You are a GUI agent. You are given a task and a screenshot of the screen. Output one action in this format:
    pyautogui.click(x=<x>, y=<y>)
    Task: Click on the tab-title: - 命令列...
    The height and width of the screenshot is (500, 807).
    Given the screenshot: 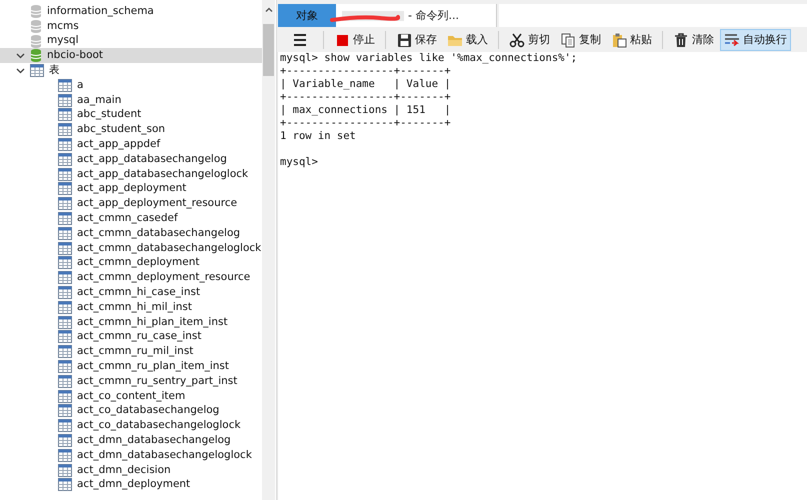 What is the action you would take?
    pyautogui.click(x=433, y=15)
    